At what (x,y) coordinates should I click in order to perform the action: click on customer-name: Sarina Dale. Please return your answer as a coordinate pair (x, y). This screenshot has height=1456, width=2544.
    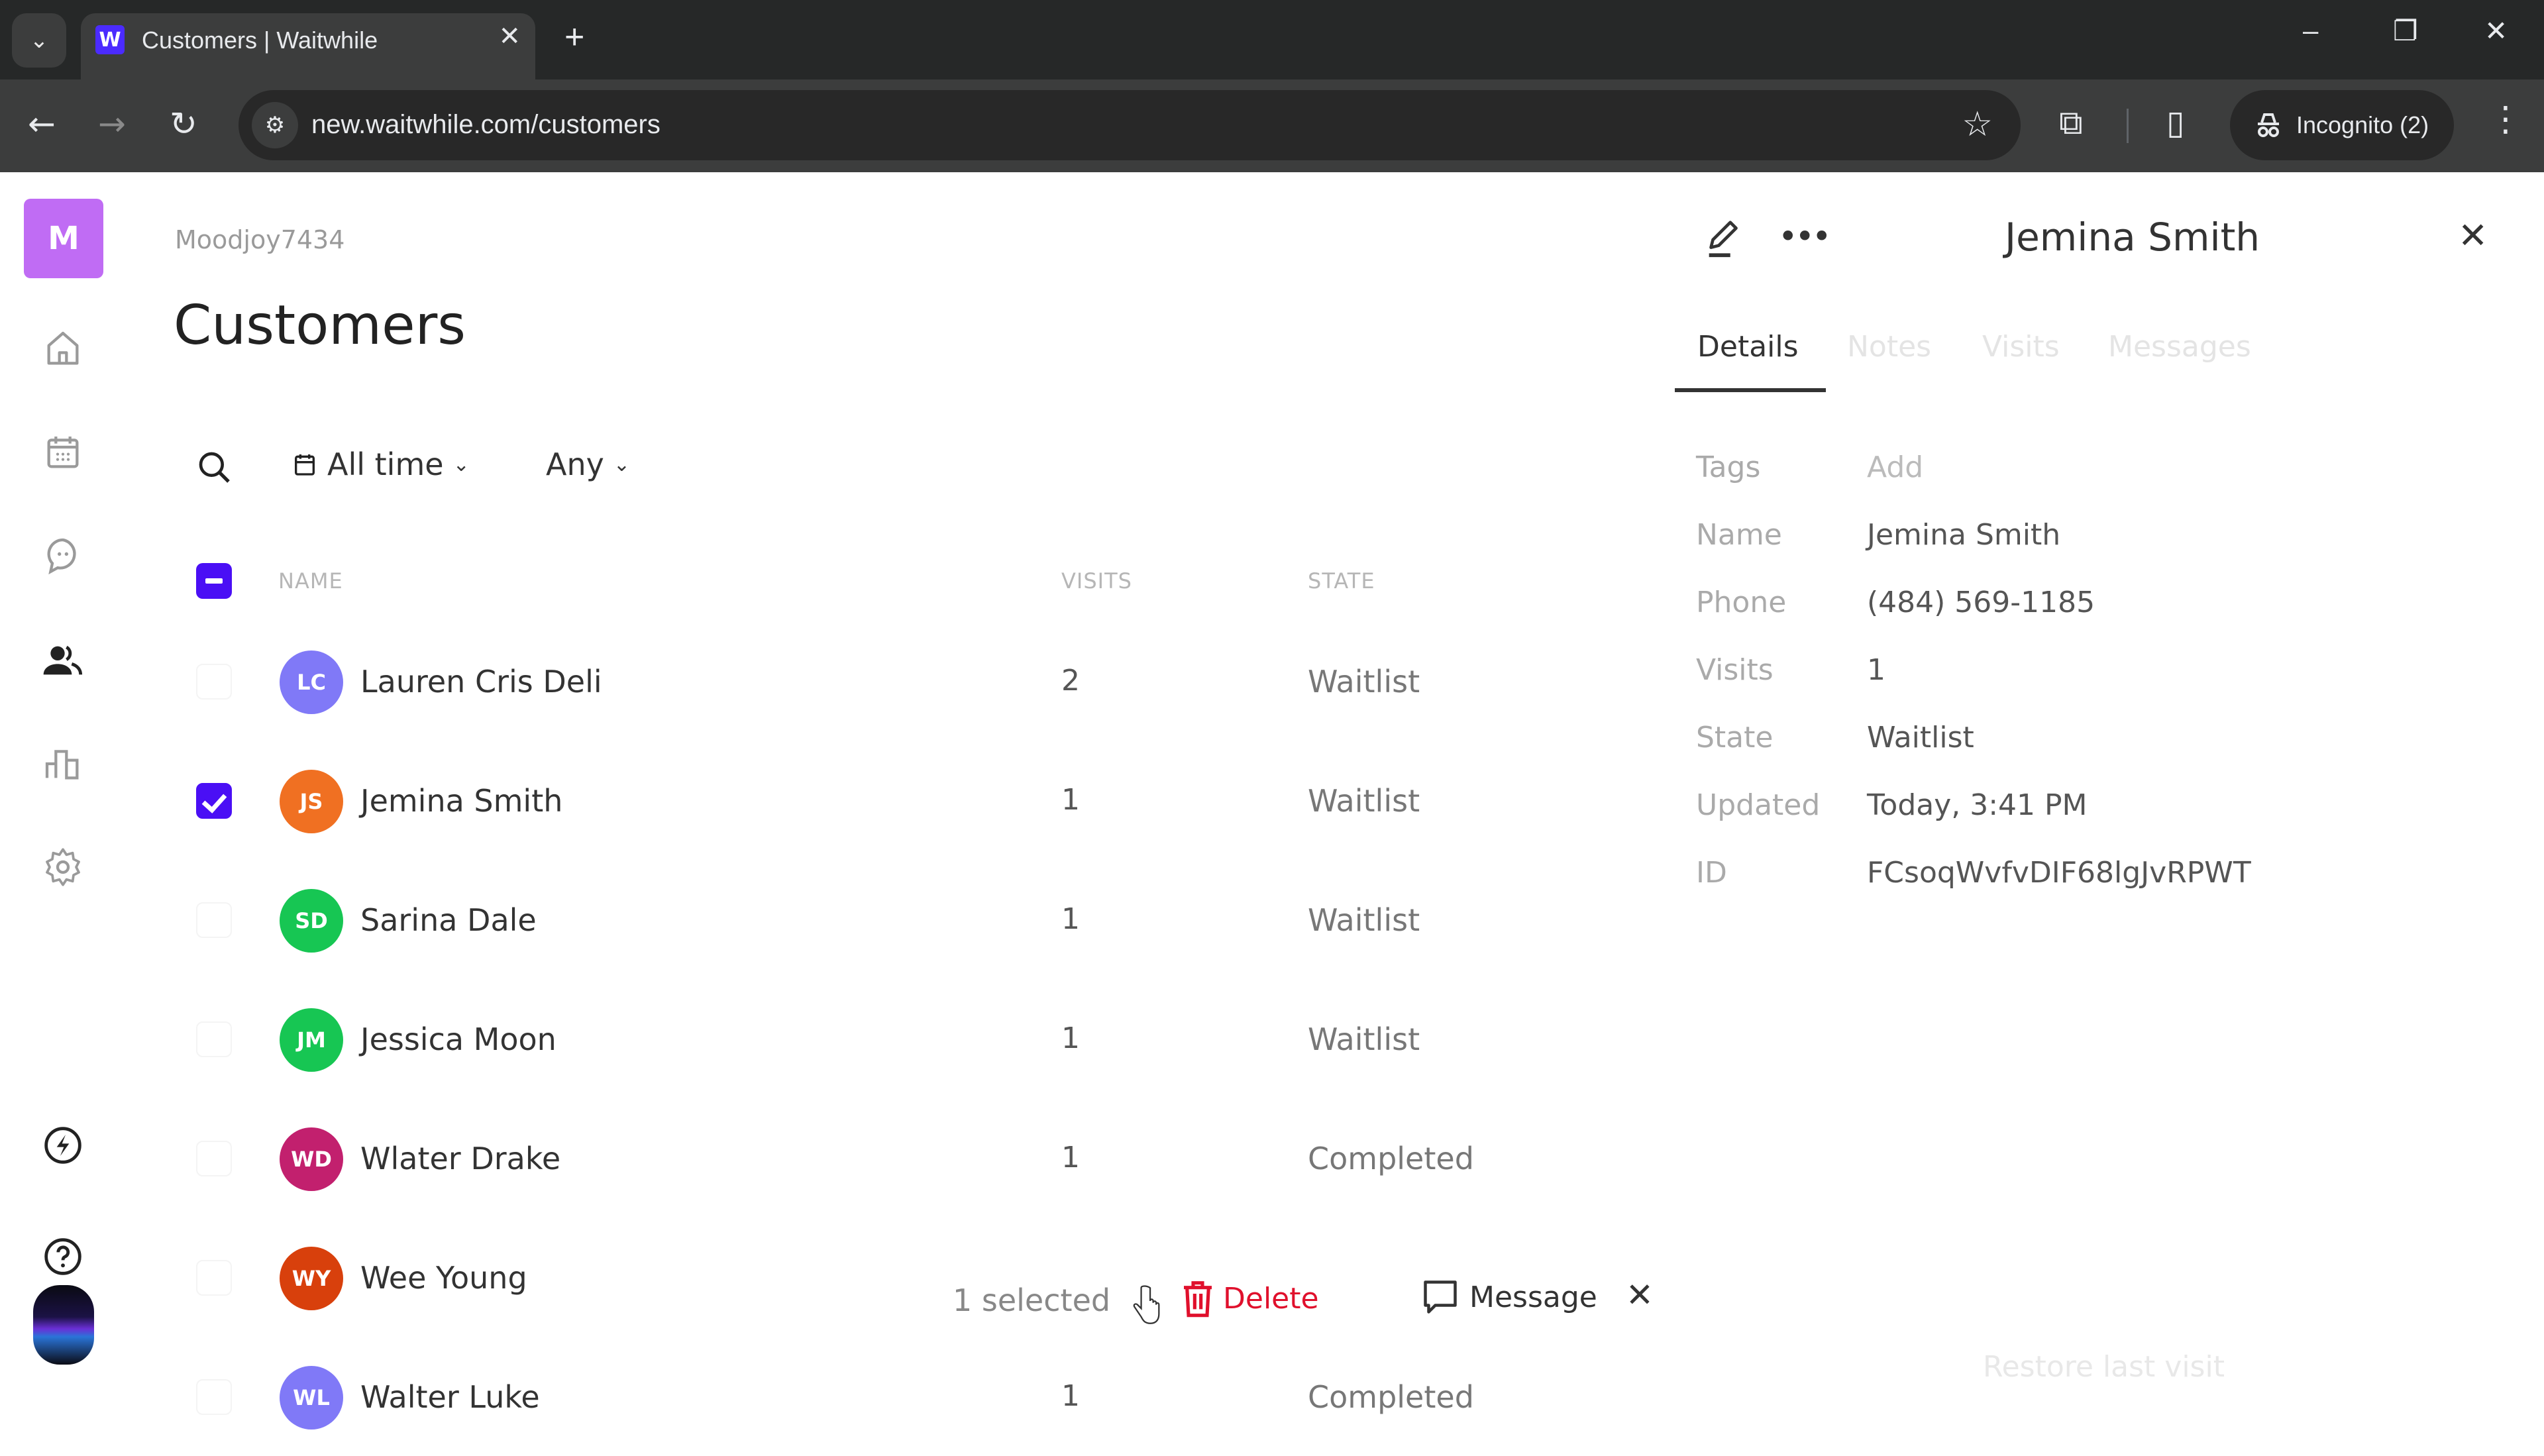
    Looking at the image, I should click on (448, 920).